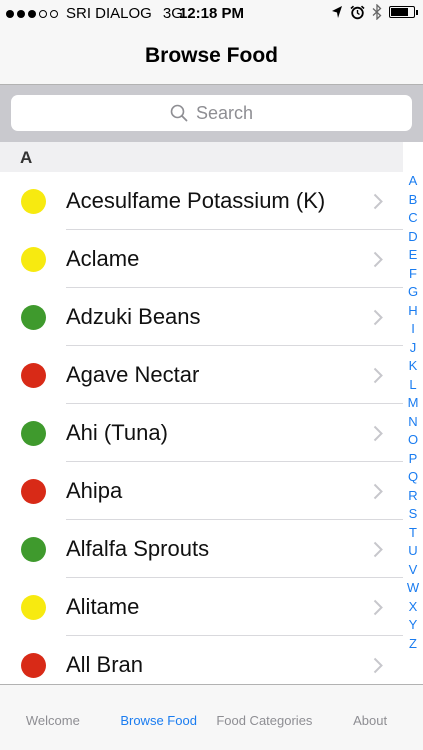 Image resolution: width=423 pixels, height=750 pixels. I want to click on index-letter: A, so click(413, 181).